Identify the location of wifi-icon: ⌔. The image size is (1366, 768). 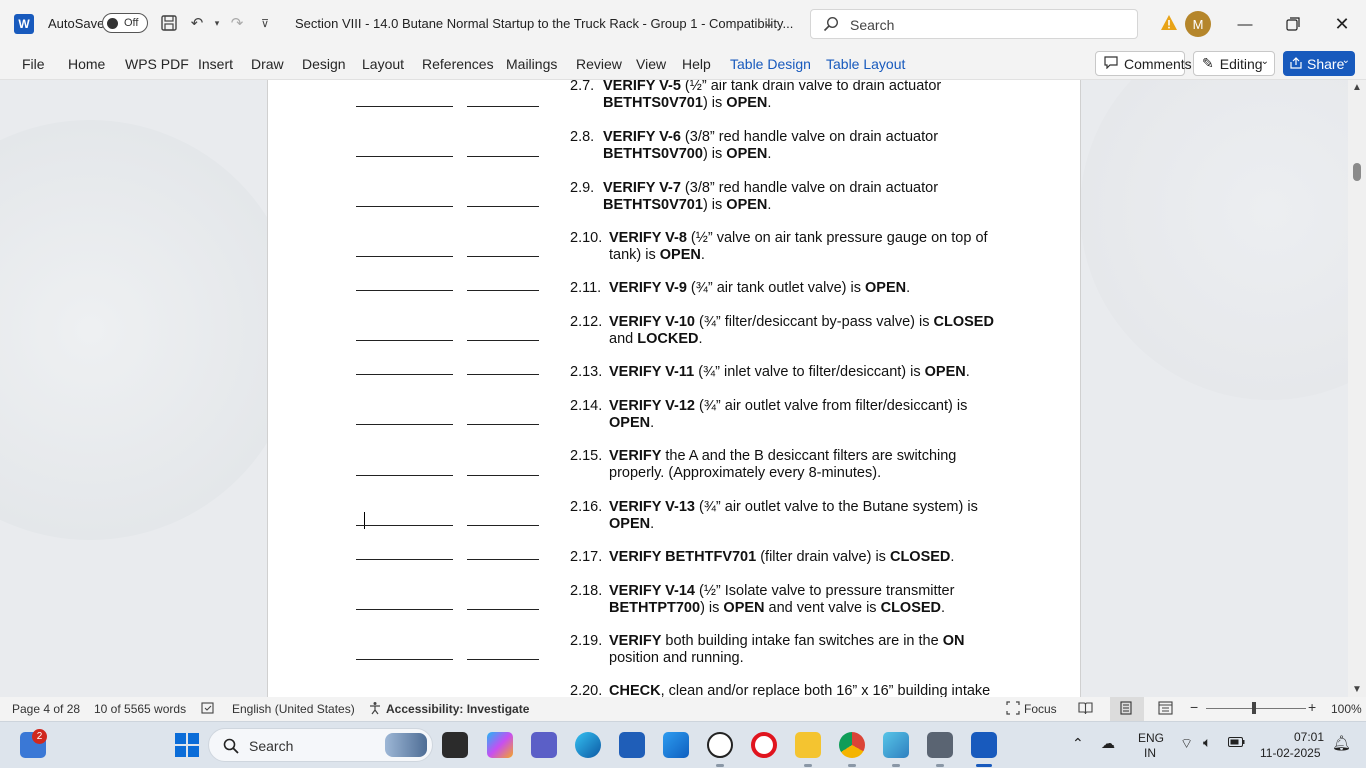
(1186, 744).